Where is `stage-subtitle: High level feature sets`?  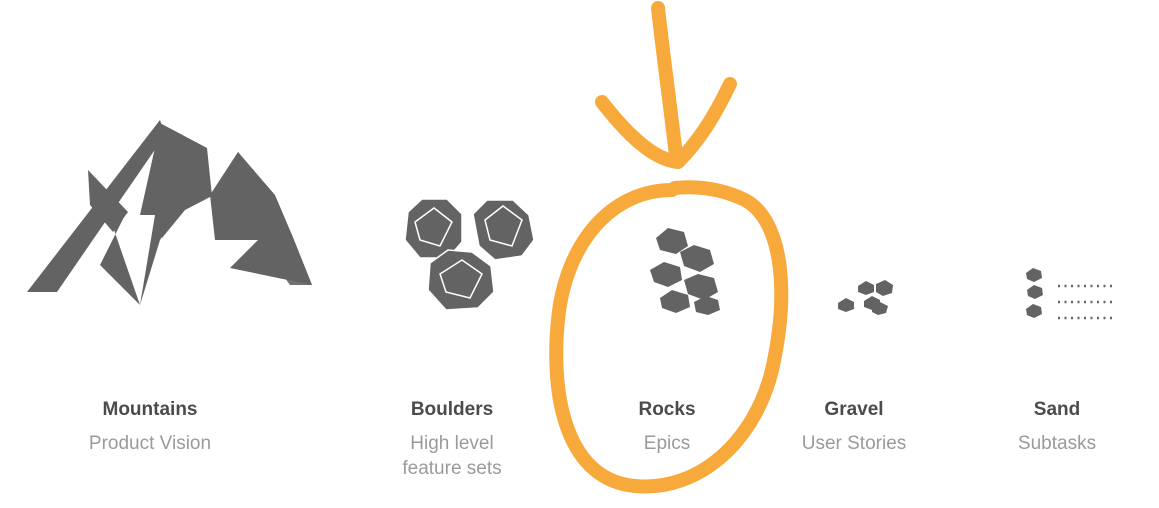 stage-subtitle: High level feature sets is located at coordinates (452, 456).